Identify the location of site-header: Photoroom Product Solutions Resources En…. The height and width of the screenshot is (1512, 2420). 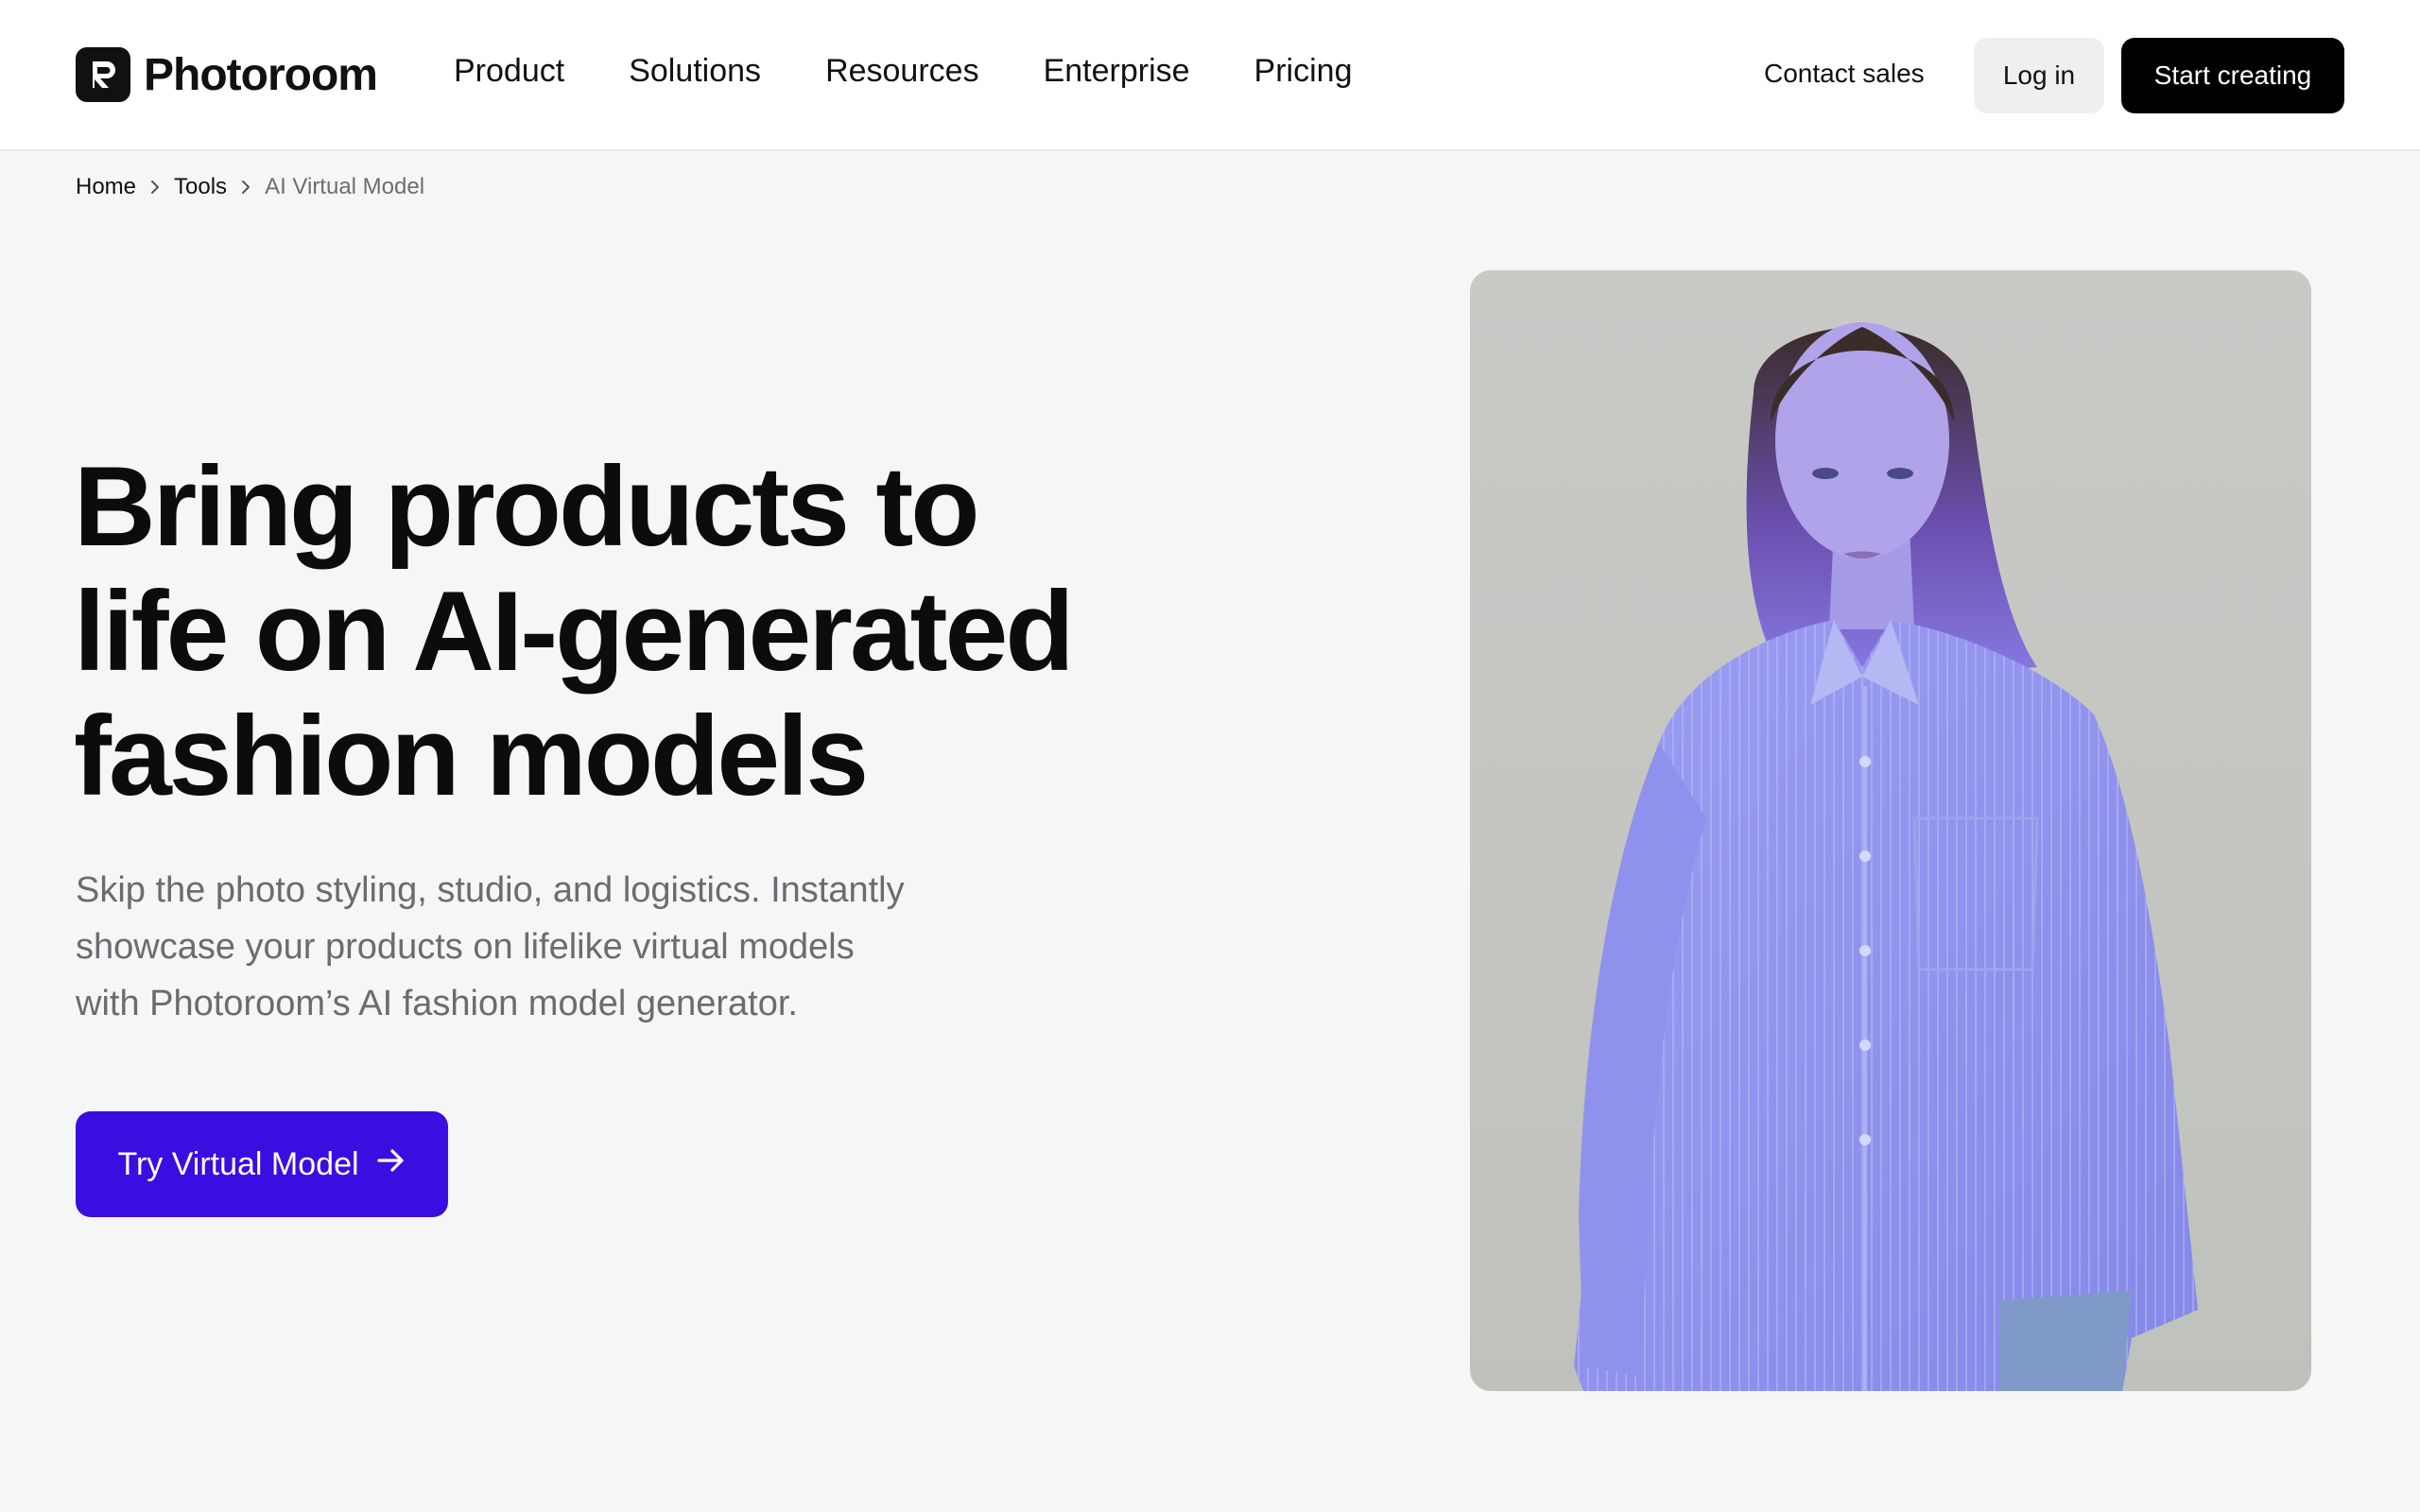
(1210, 75).